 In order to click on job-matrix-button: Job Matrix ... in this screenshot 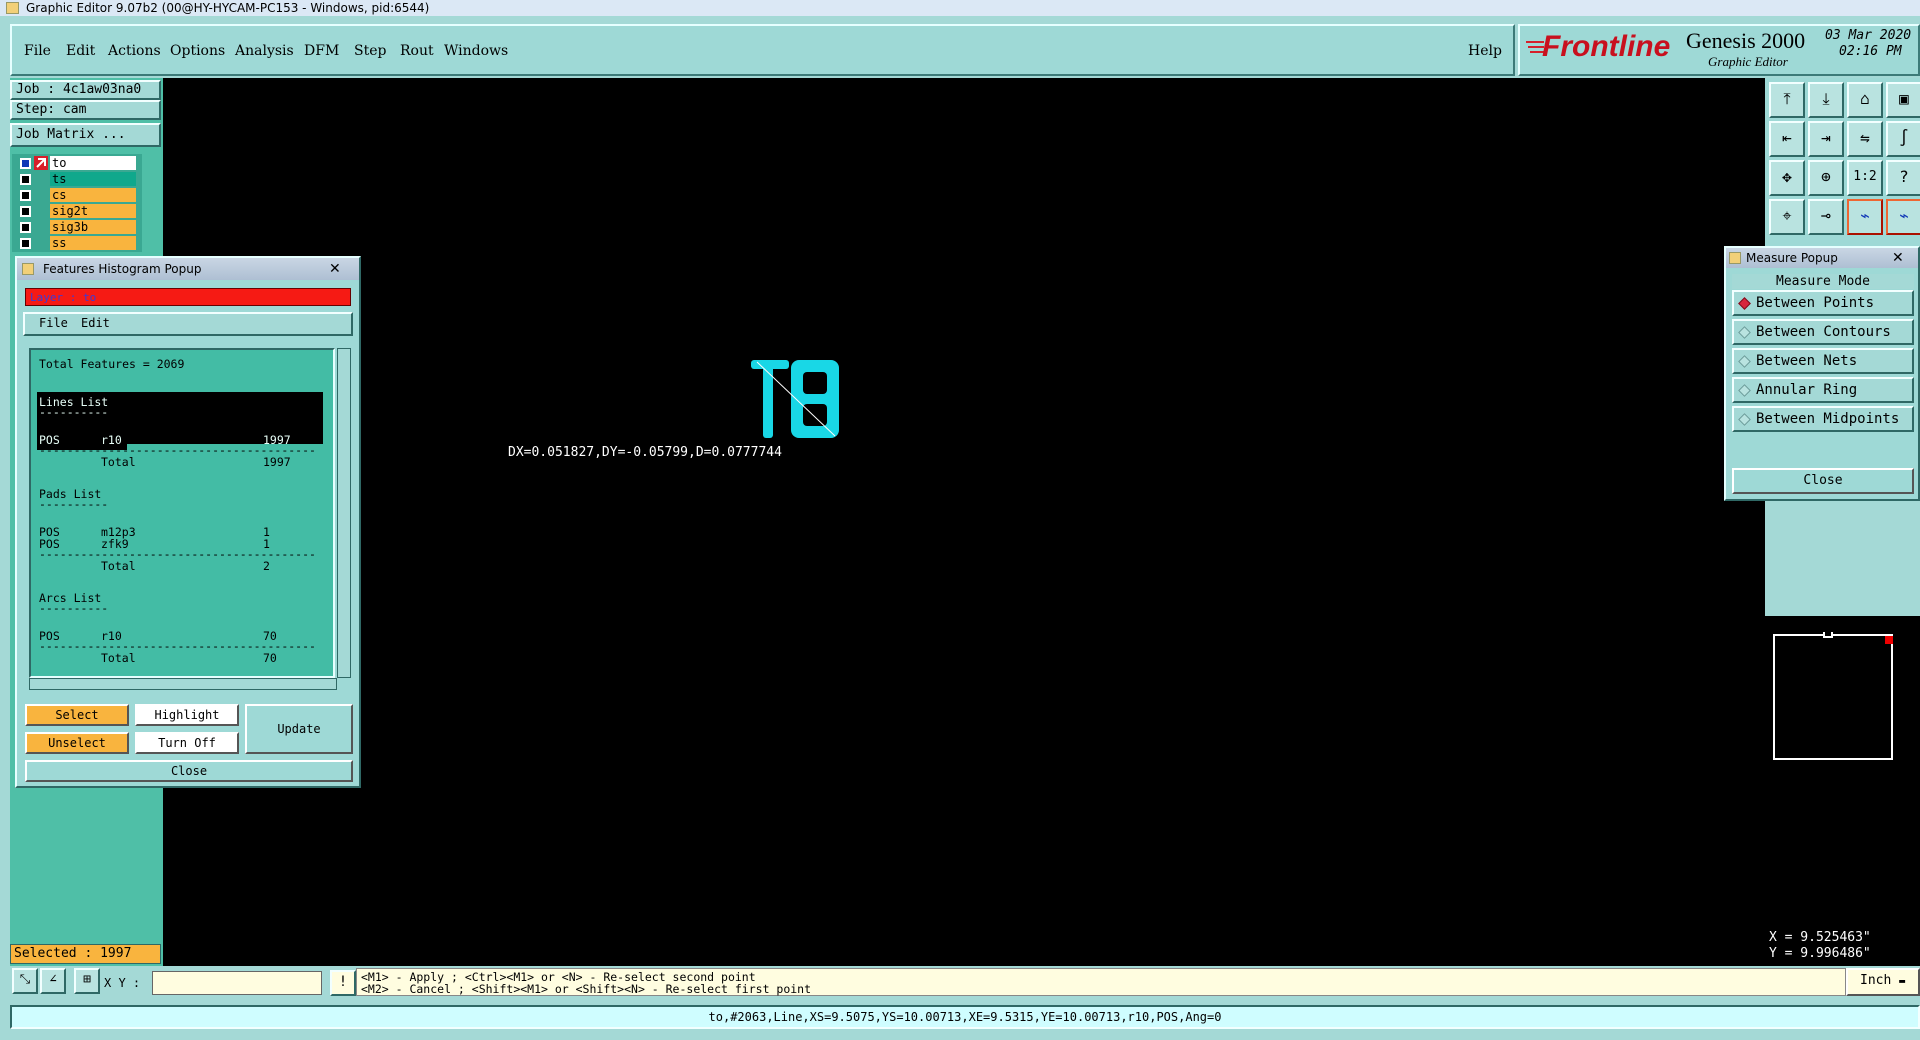, I will do `click(85, 135)`.